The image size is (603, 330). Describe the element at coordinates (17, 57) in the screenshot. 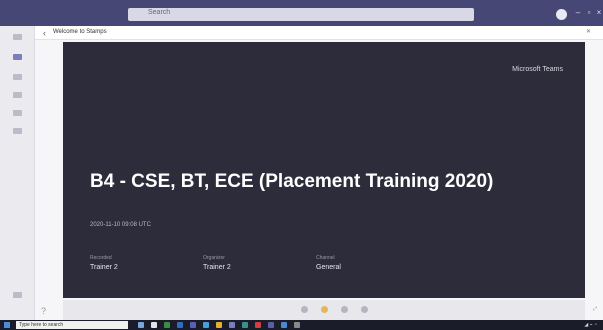

I see `chat-icon` at that location.